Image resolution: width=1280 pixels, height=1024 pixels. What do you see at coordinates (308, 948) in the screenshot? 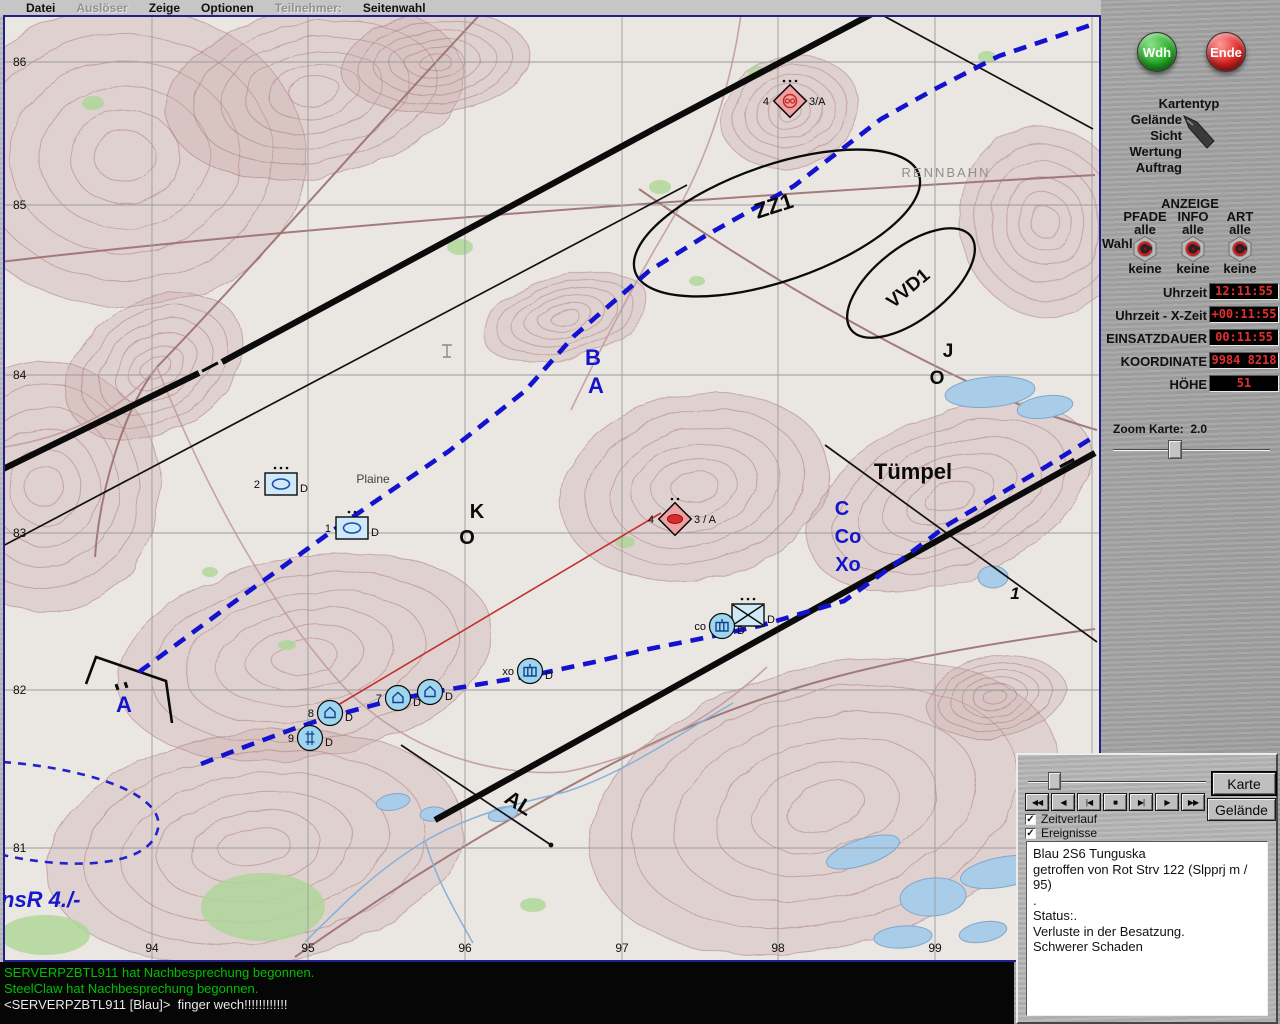
I see `grid-label-x-95: 95` at bounding box center [308, 948].